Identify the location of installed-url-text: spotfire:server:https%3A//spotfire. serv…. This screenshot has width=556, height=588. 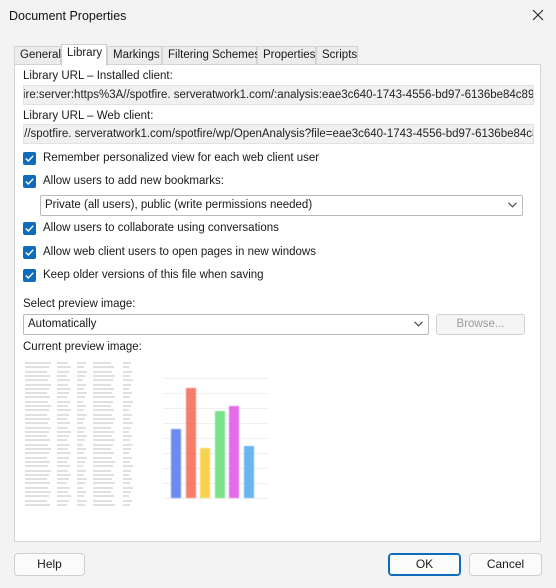
(278, 95).